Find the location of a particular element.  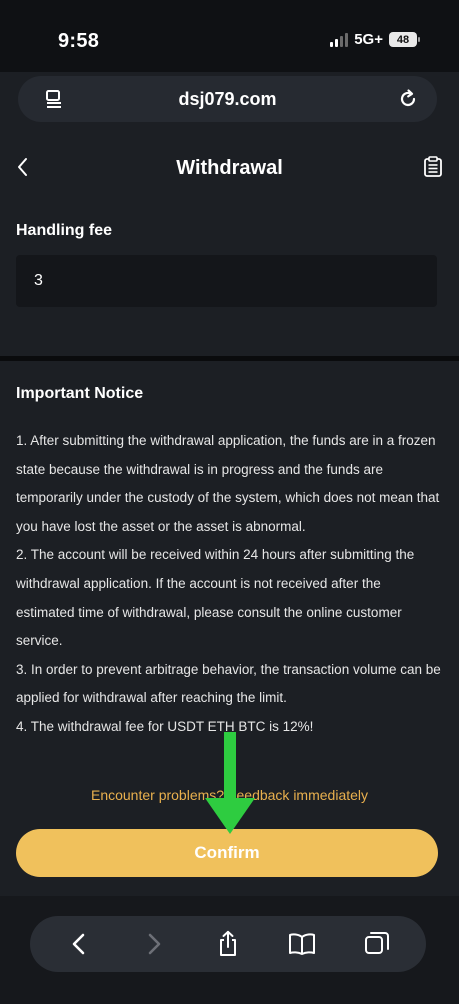

status-indicators: 5G+ 48 is located at coordinates (375, 39).